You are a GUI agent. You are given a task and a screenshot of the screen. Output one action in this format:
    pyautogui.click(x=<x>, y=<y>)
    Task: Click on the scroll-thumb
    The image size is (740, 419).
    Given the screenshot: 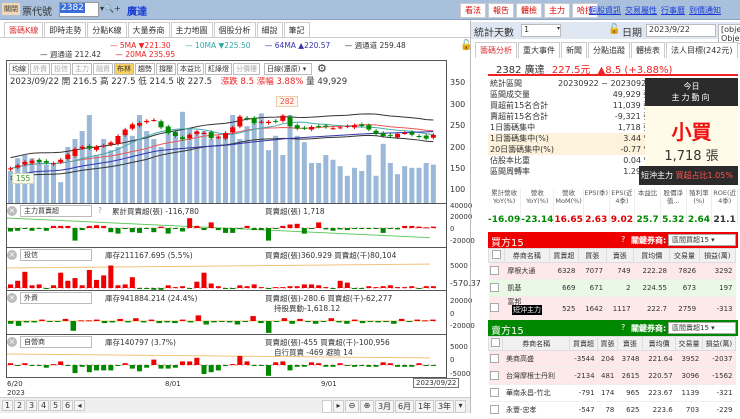 What is the action you would take?
    pyautogui.click(x=327, y=406)
    